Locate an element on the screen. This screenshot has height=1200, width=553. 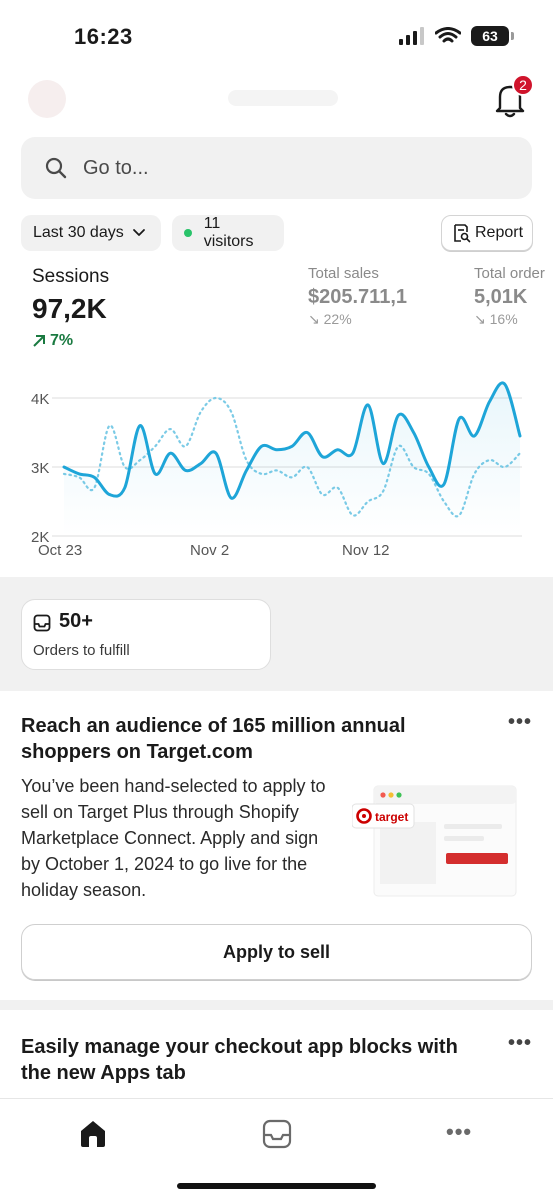
status-icons: 63 is located at coordinates (456, 36).